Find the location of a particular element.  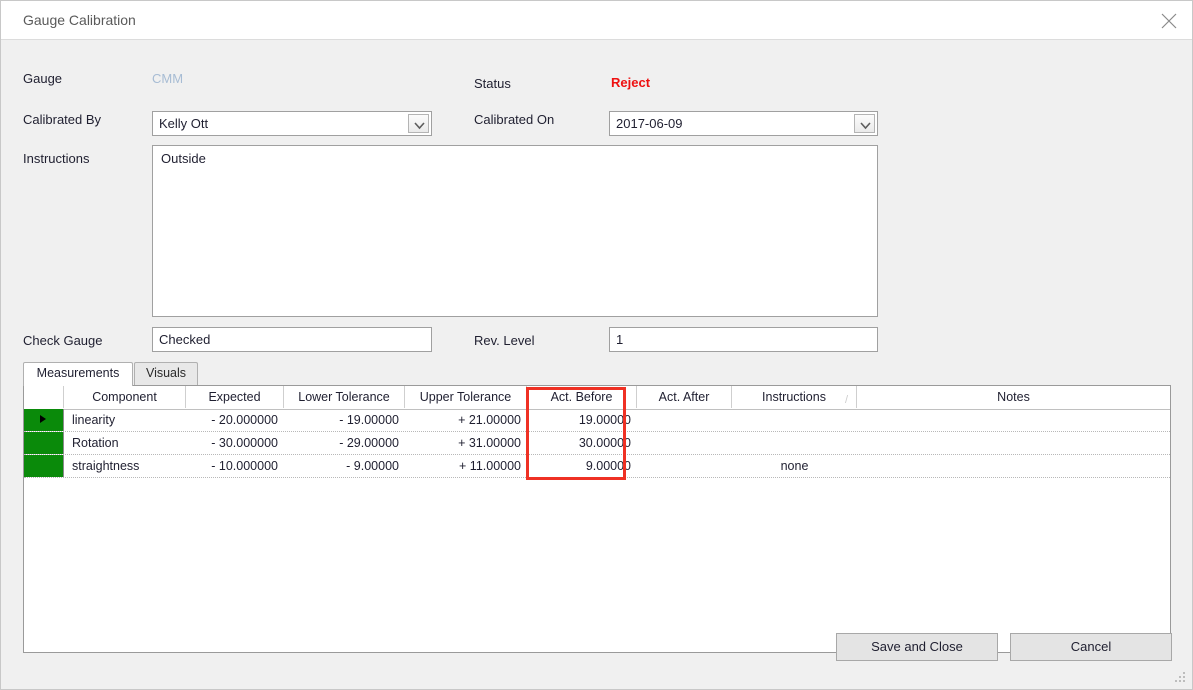

grid-header-instructions-label: Instructions is located at coordinates (794, 397).